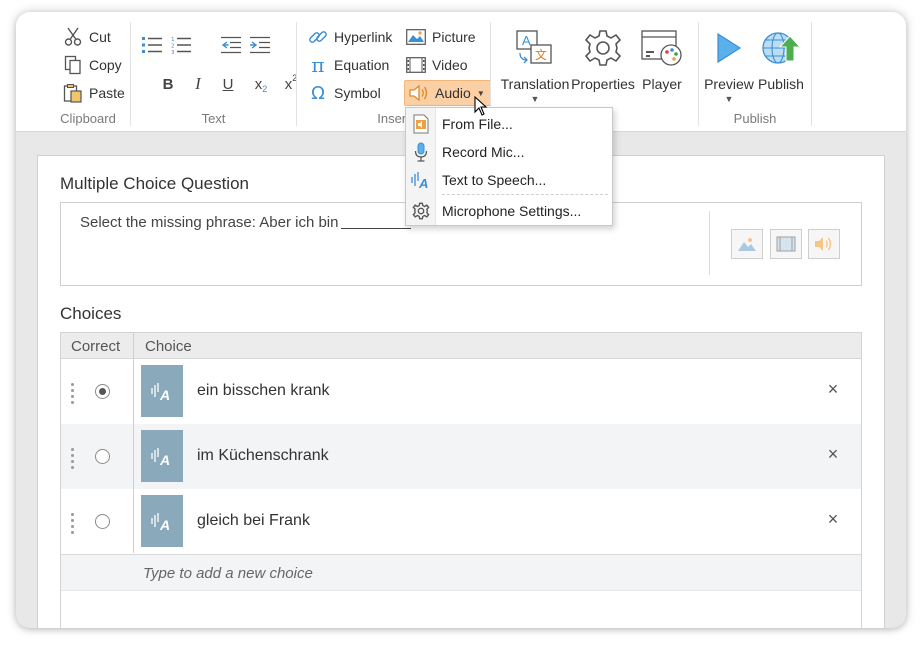 The height and width of the screenshot is (648, 922). I want to click on translation-button: A文 Translation ▼, so click(535, 65).